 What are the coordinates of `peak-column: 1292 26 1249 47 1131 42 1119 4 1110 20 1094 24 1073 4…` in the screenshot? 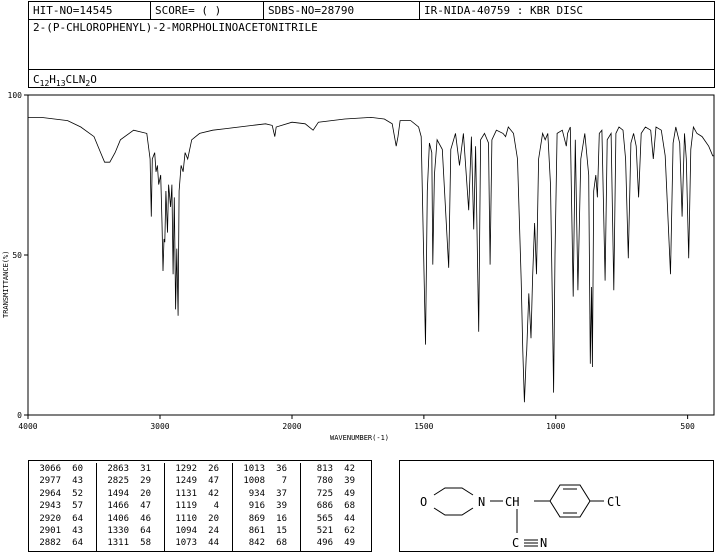 It's located at (199, 507).